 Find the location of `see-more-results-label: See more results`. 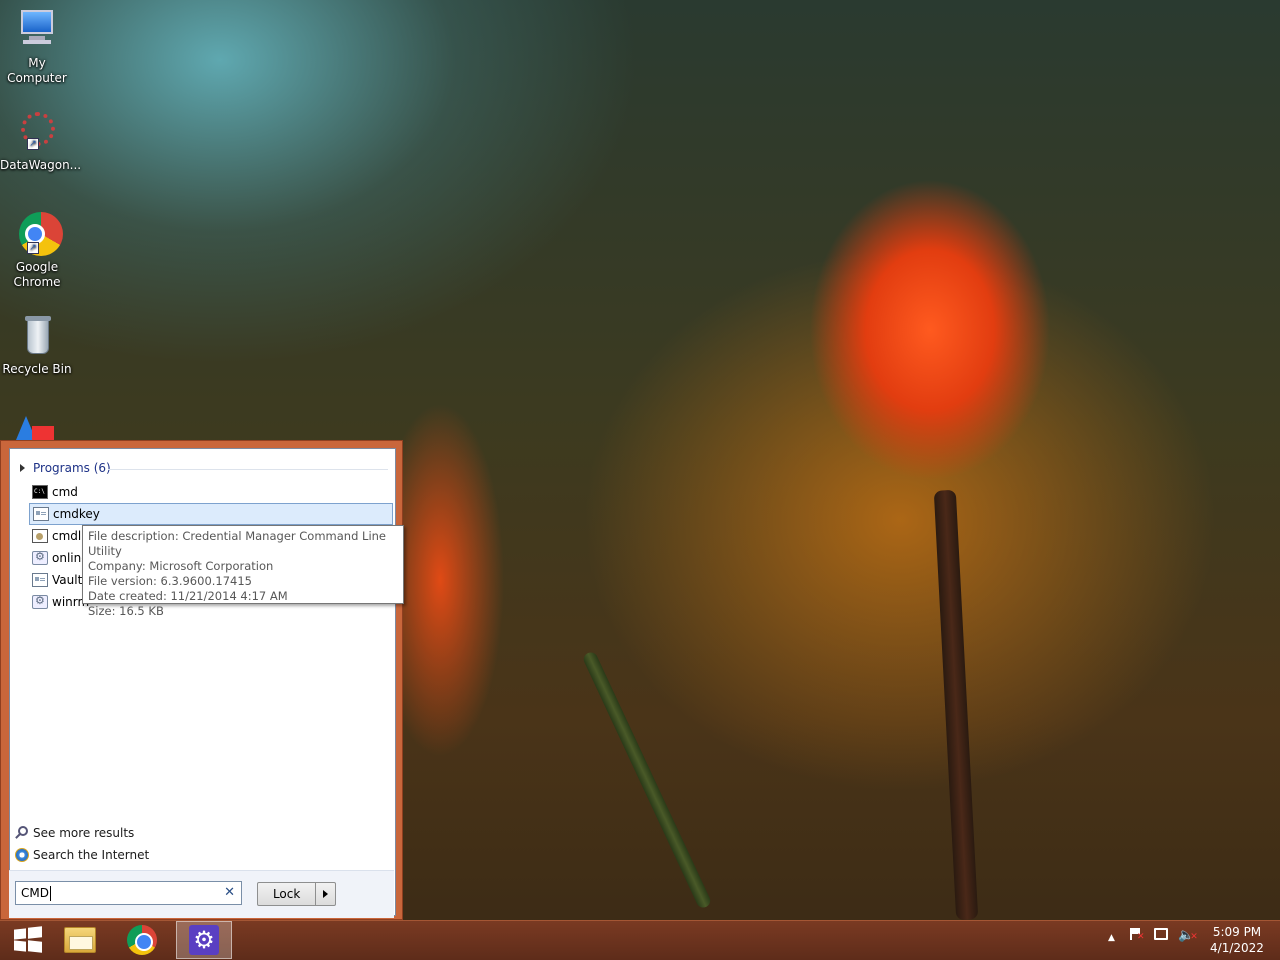

see-more-results-label: See more results is located at coordinates (84, 833).